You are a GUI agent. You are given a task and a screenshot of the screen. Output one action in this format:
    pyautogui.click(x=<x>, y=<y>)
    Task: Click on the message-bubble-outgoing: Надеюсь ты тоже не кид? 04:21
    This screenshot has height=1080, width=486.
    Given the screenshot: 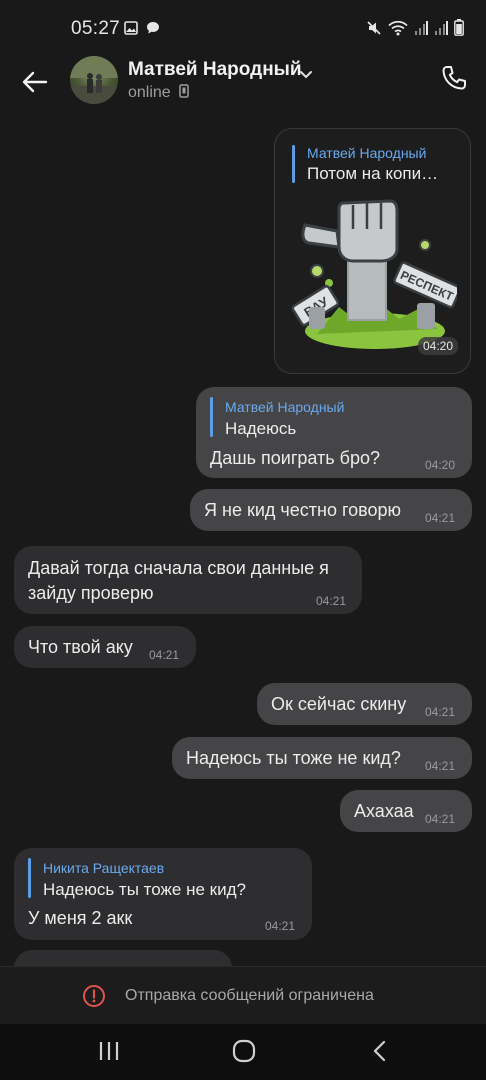 What is the action you would take?
    pyautogui.click(x=322, y=758)
    